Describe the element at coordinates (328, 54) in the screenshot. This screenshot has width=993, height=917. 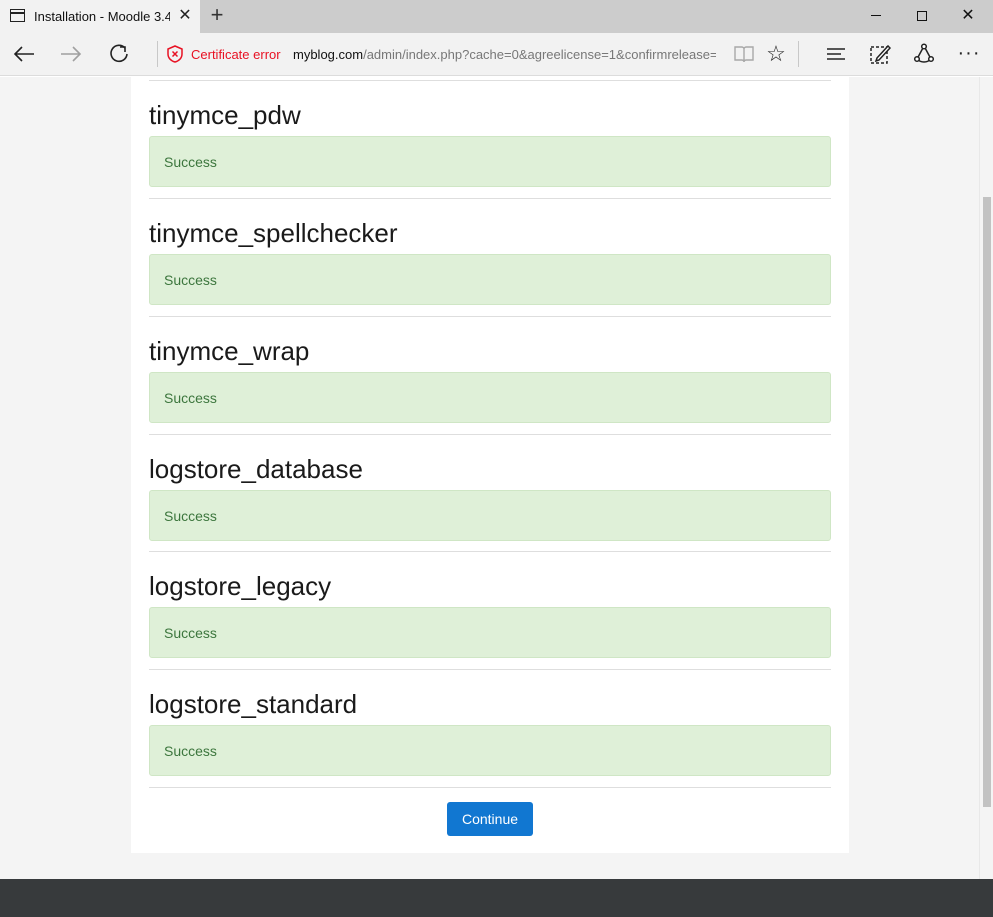
I see `url-host: myblog.com` at that location.